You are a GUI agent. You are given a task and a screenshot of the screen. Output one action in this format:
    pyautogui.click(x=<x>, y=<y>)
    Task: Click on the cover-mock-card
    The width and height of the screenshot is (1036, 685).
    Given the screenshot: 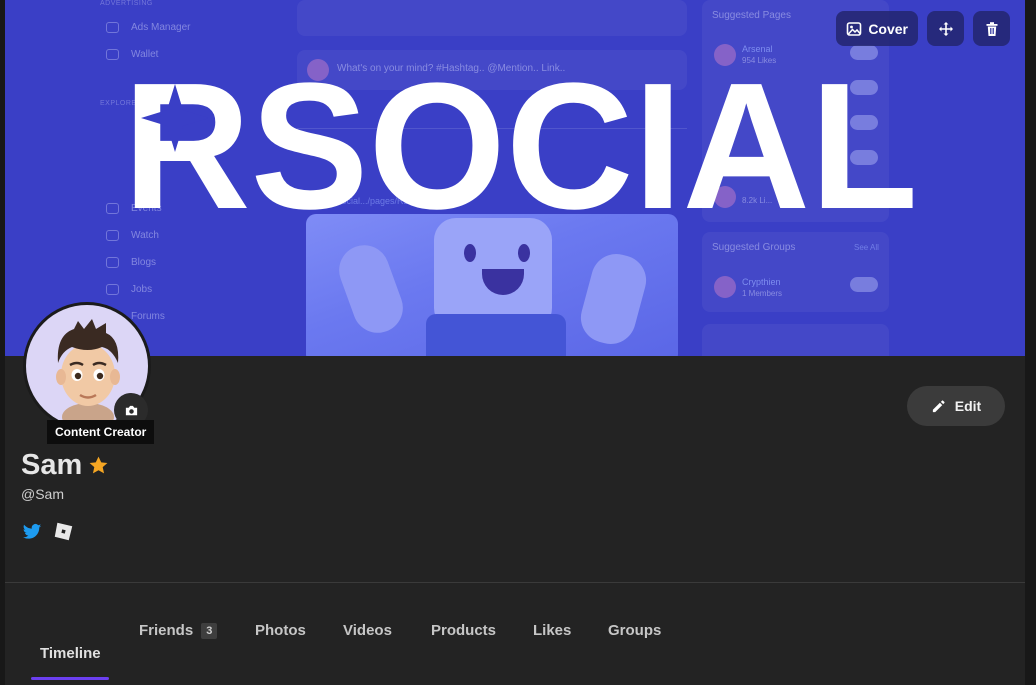 What is the action you would take?
    pyautogui.click(x=795, y=340)
    